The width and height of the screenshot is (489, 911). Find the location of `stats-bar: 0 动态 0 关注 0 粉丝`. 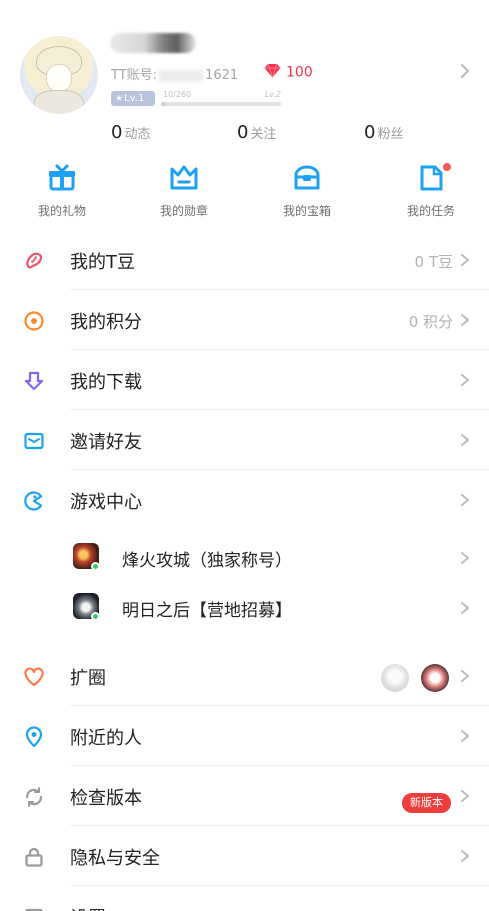

stats-bar: 0 动态 0 关注 0 粉丝 is located at coordinates (244, 136).